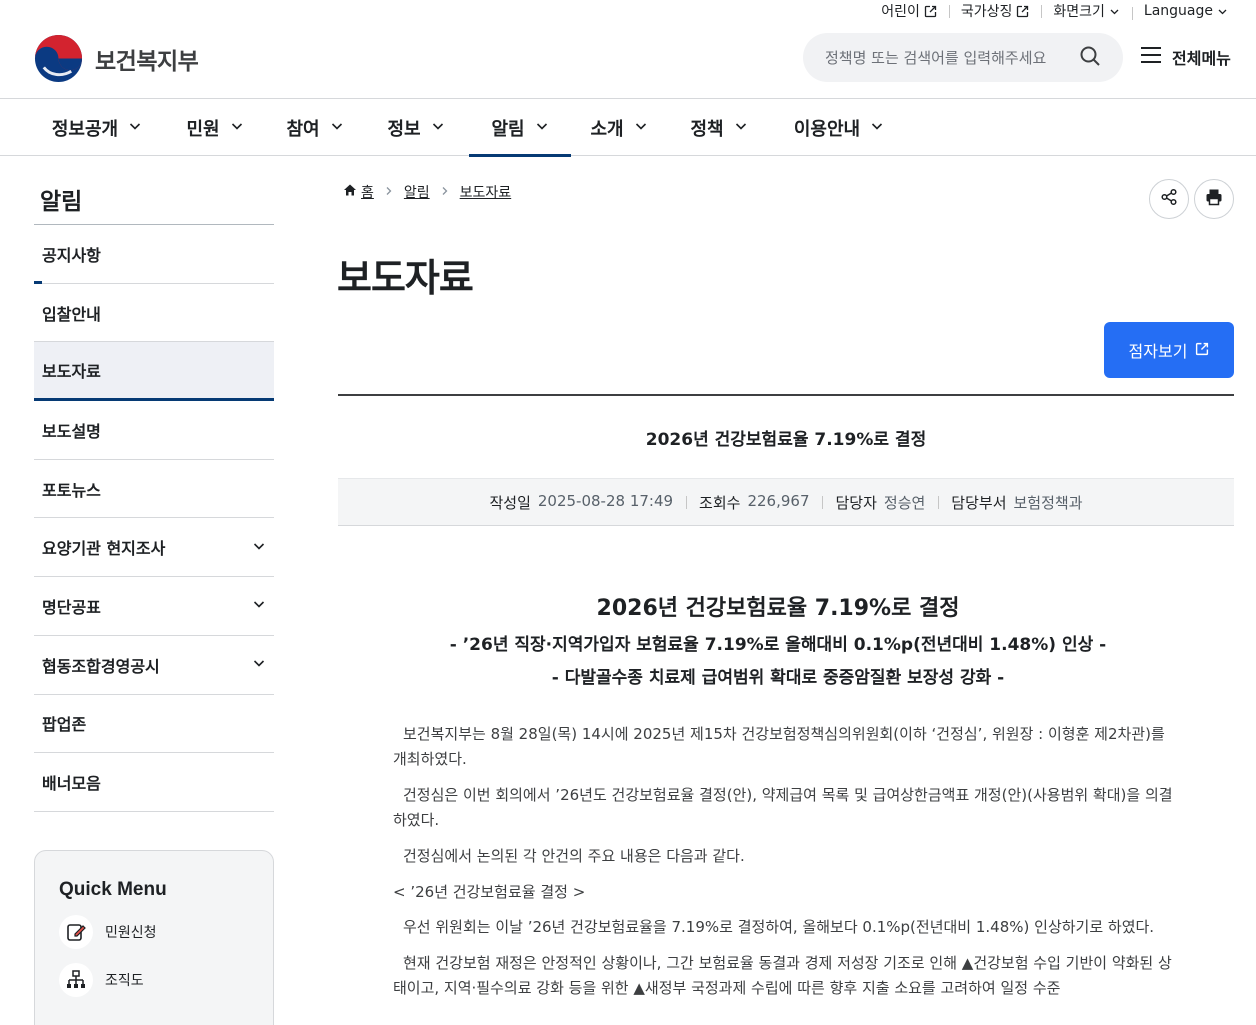 The image size is (1256, 1025). What do you see at coordinates (719, 127) in the screenshot?
I see `gnb-item-policy: 정책` at bounding box center [719, 127].